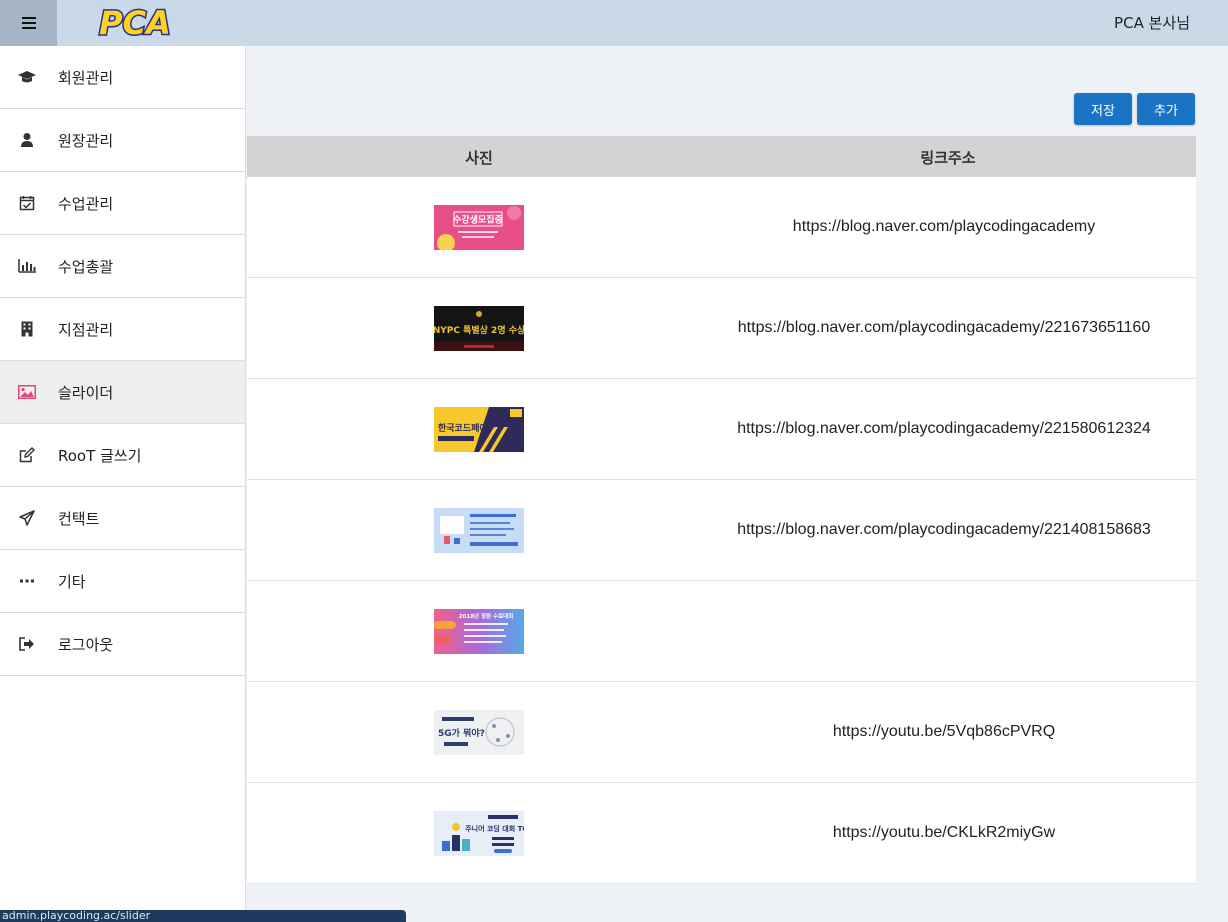 The height and width of the screenshot is (922, 1228). Describe the element at coordinates (86, 141) in the screenshot. I see `sidebar-item-label: 원장관리` at that location.